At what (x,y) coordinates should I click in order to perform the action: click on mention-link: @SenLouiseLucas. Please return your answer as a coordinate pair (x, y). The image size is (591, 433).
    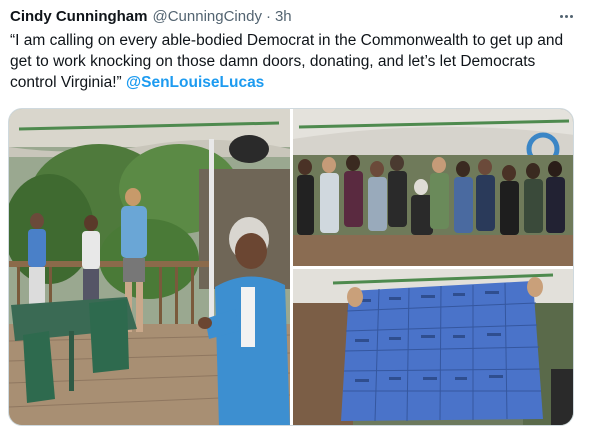
    Looking at the image, I should click on (195, 82).